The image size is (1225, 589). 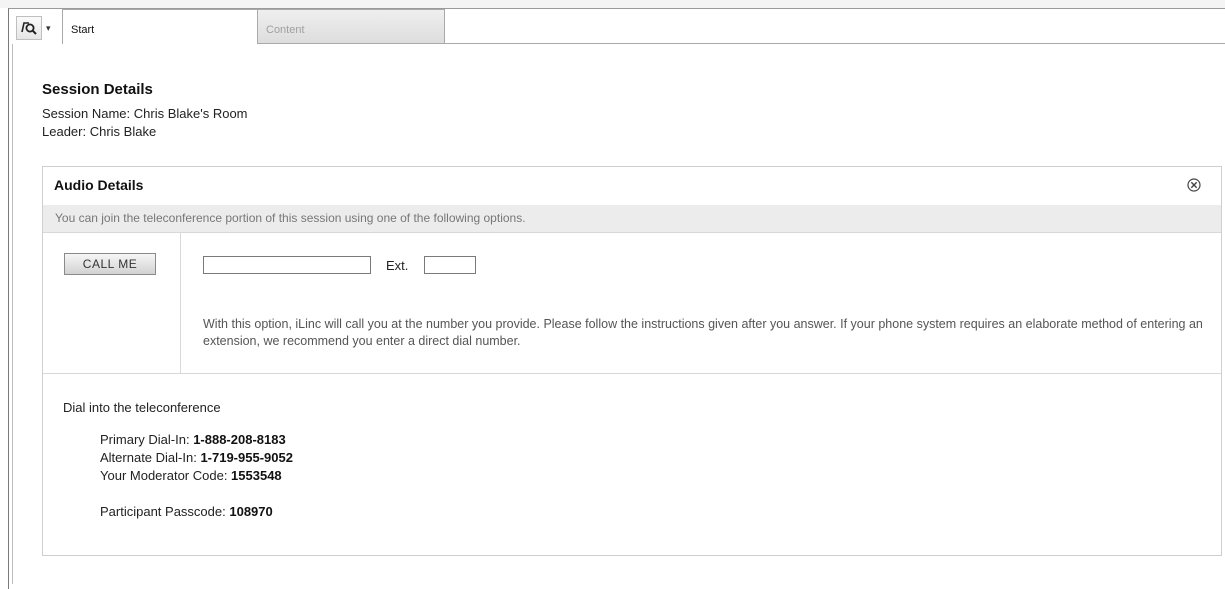 I want to click on dial-in-heading: Dial into the teleconference, so click(x=142, y=407).